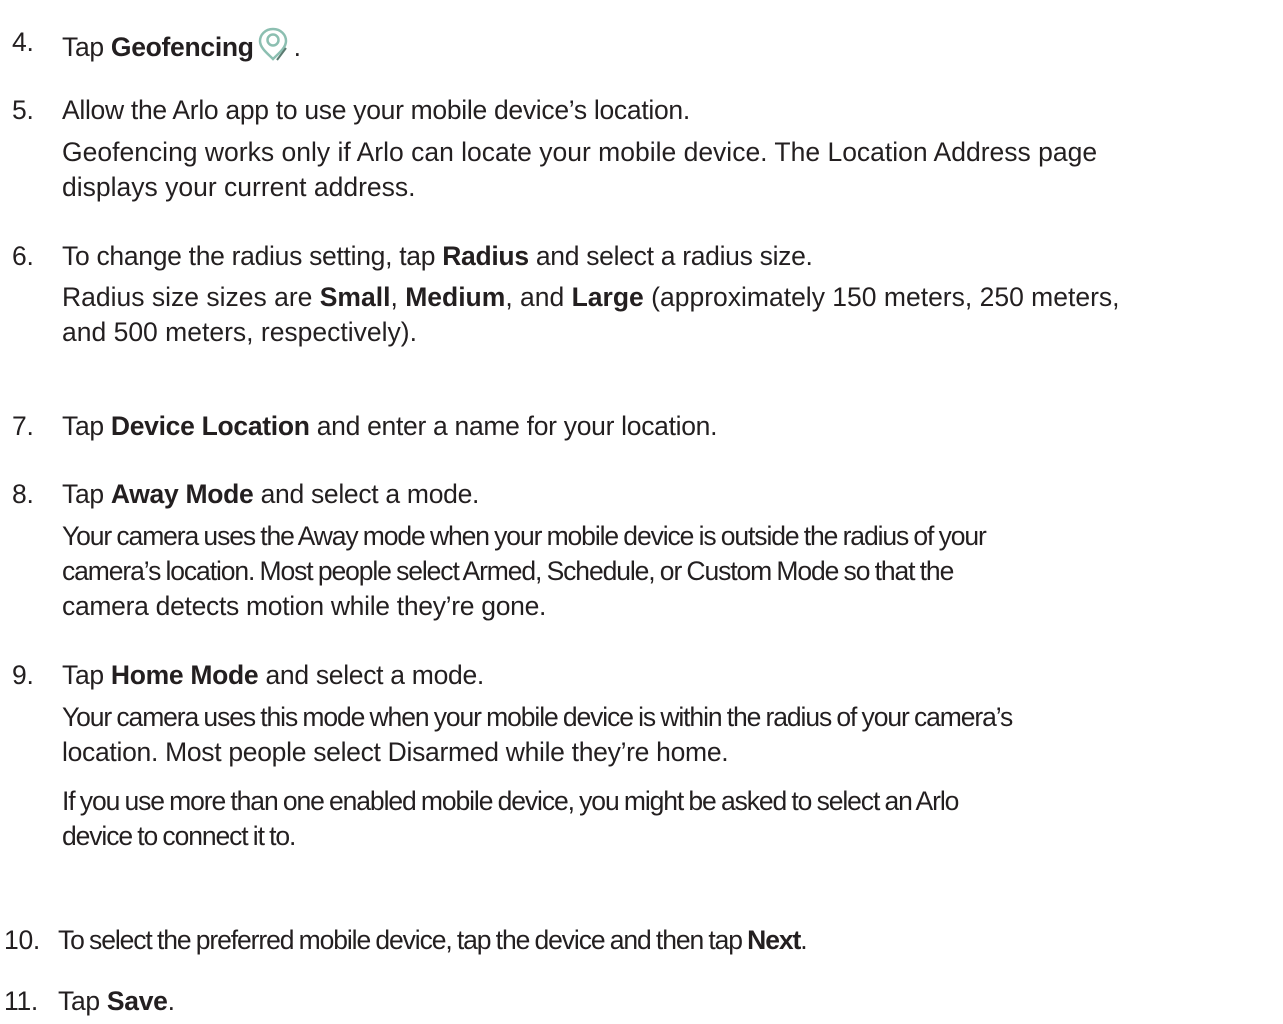 The image size is (1283, 1024). I want to click on step-number: 7., so click(23, 426).